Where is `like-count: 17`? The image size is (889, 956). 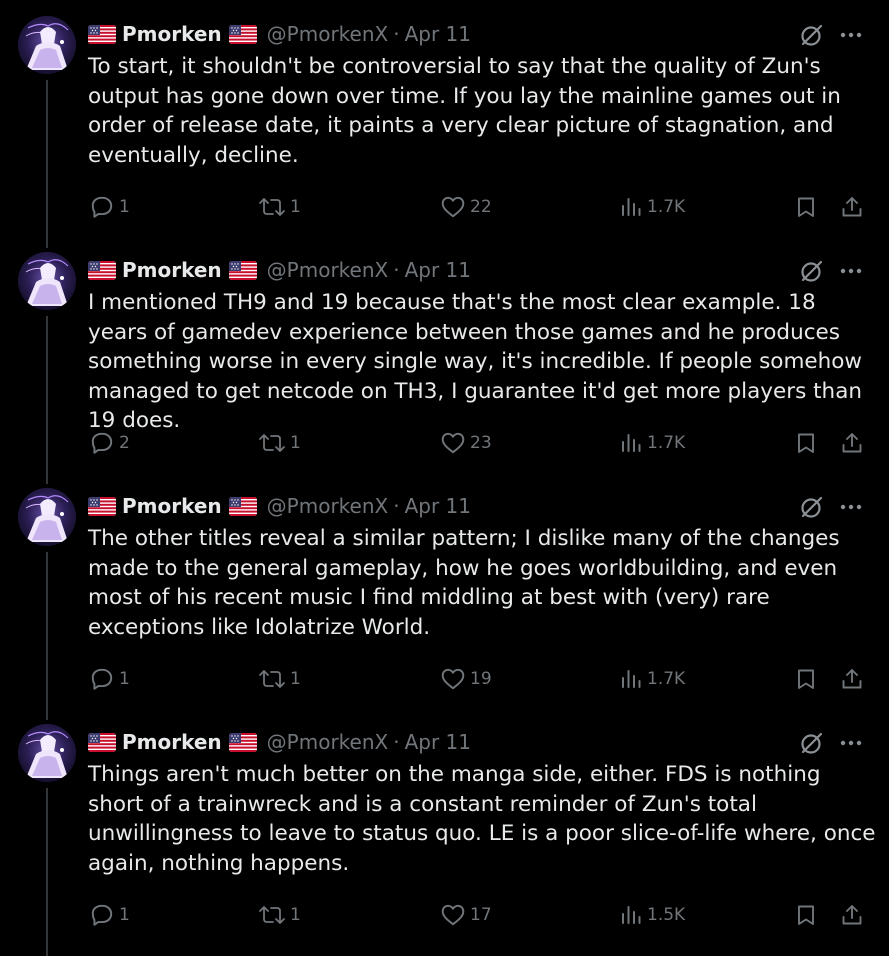 like-count: 17 is located at coordinates (481, 915).